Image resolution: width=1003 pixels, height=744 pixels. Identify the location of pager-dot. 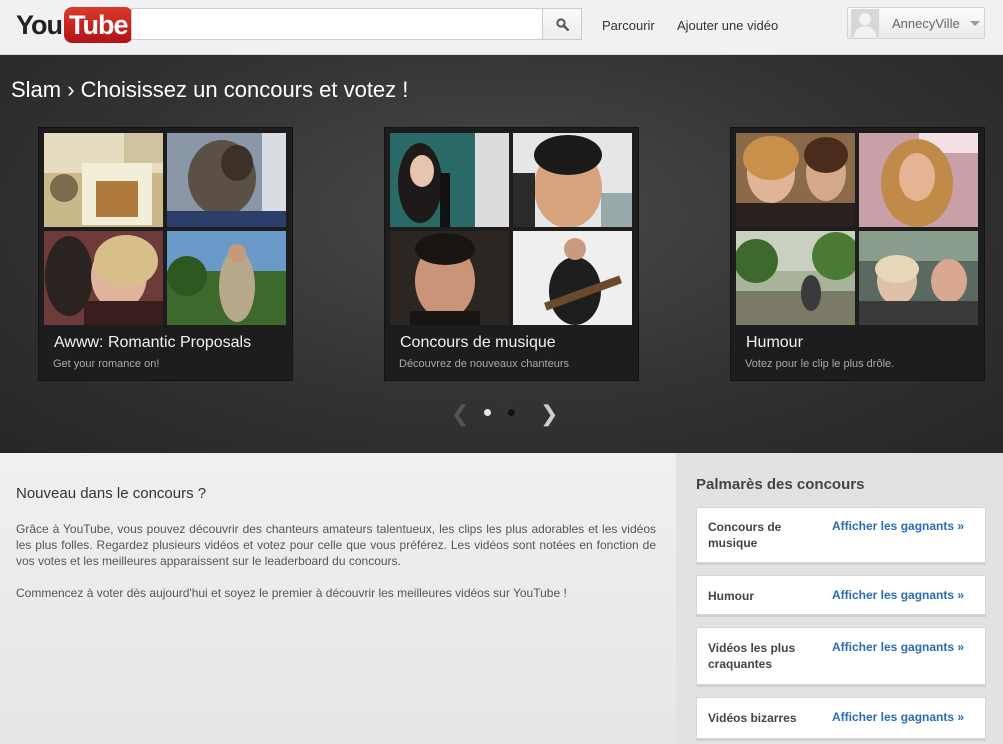
(511, 412).